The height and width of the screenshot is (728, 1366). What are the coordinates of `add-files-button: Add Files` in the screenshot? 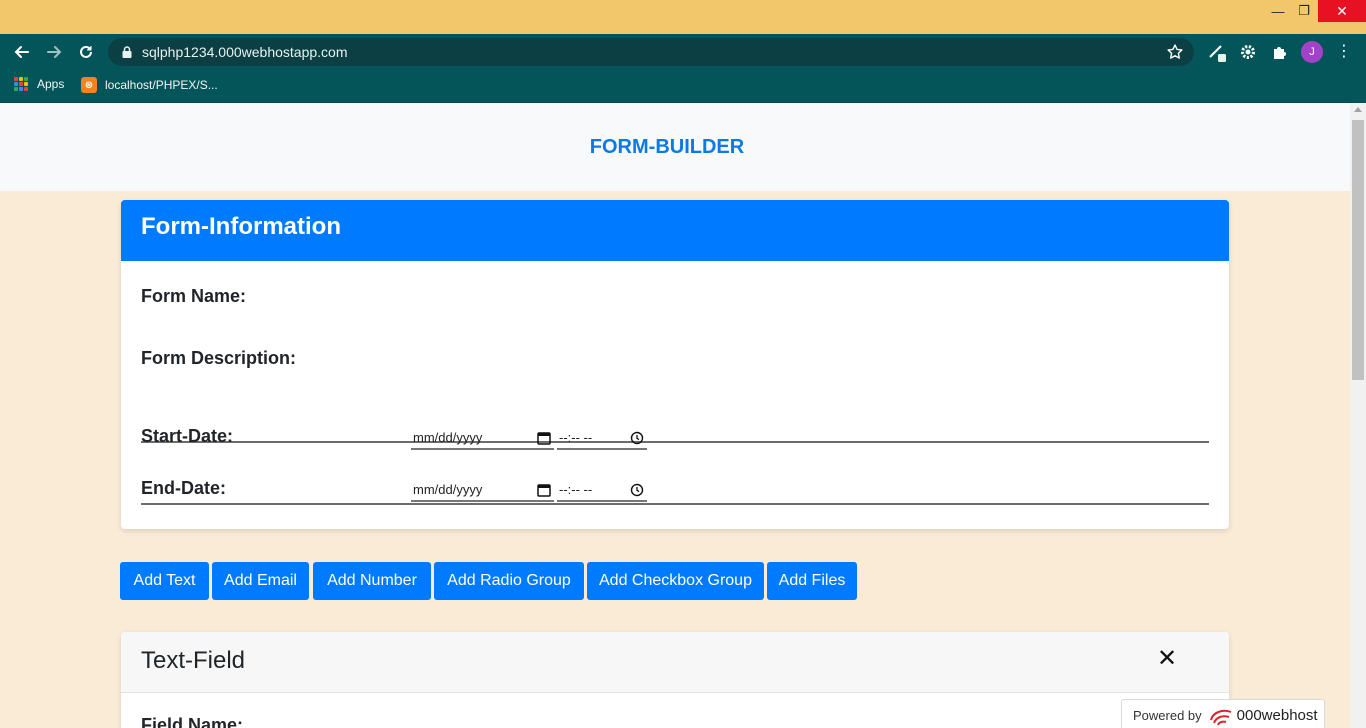 It's located at (812, 581).